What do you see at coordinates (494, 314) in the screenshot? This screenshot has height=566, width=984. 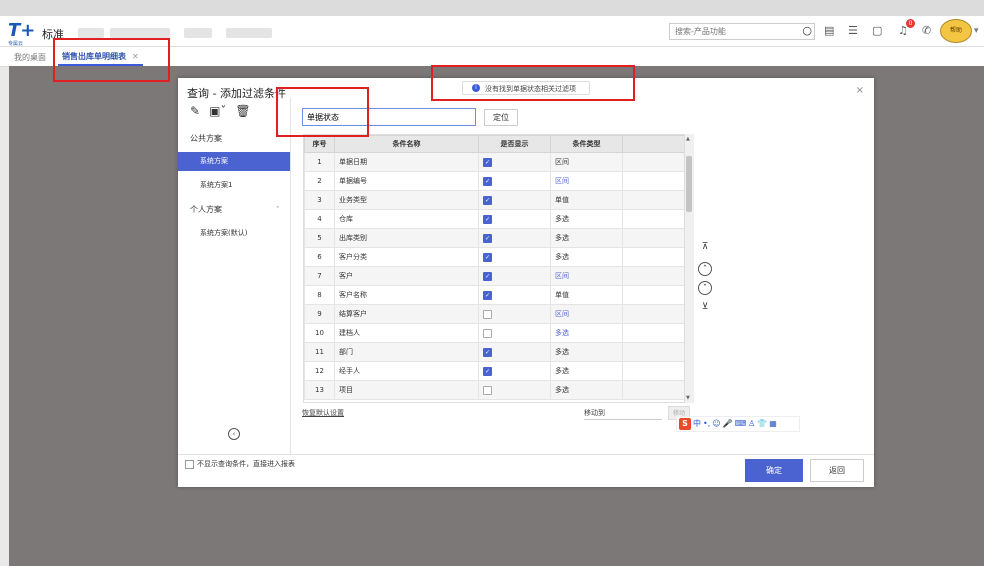 I see `table-row: 9 结算客户 区间` at bounding box center [494, 314].